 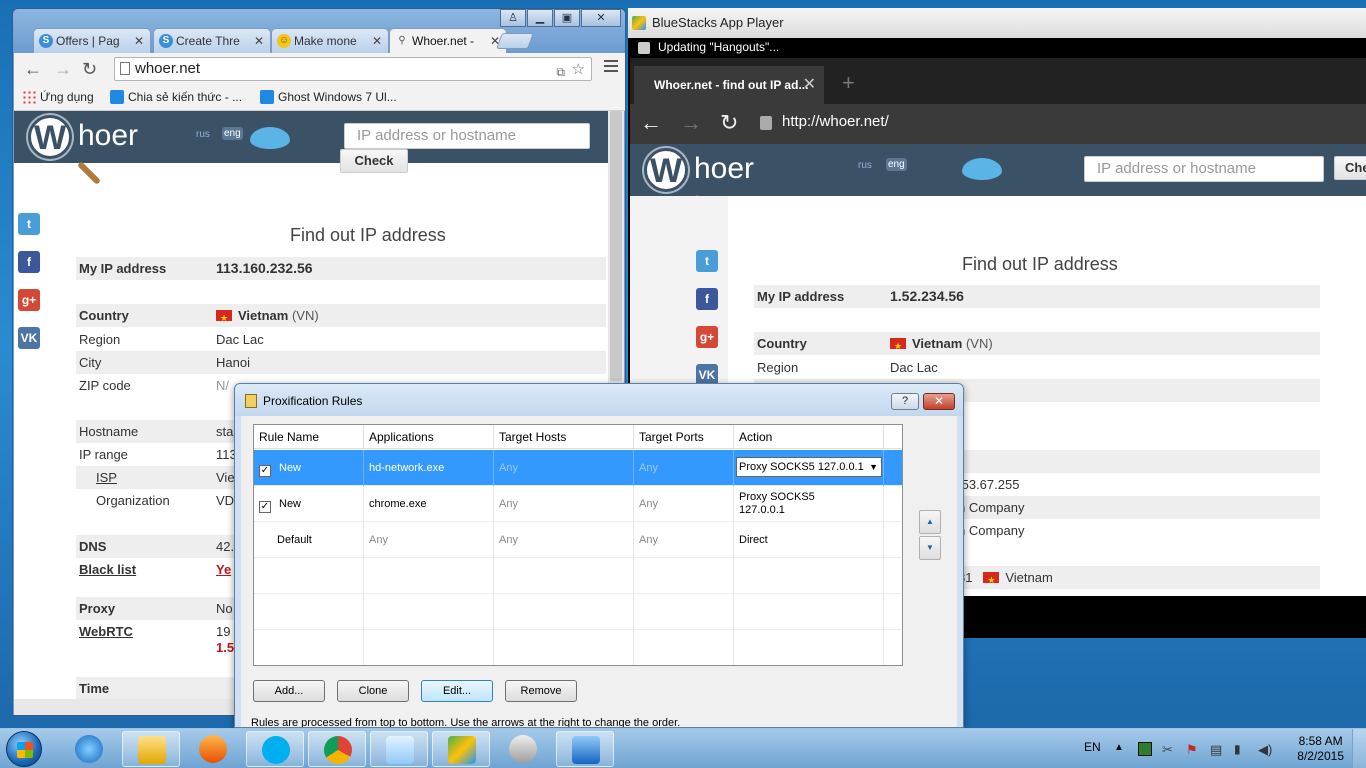 I want to click on network-signal-icon: ▮, so click(x=1241, y=749).